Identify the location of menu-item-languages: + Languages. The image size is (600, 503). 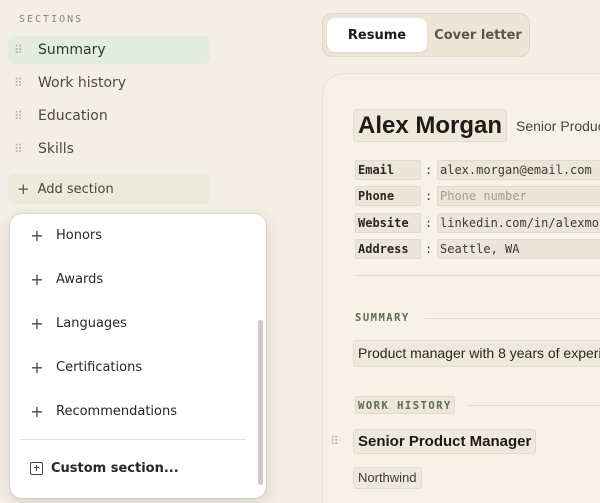
(78, 323).